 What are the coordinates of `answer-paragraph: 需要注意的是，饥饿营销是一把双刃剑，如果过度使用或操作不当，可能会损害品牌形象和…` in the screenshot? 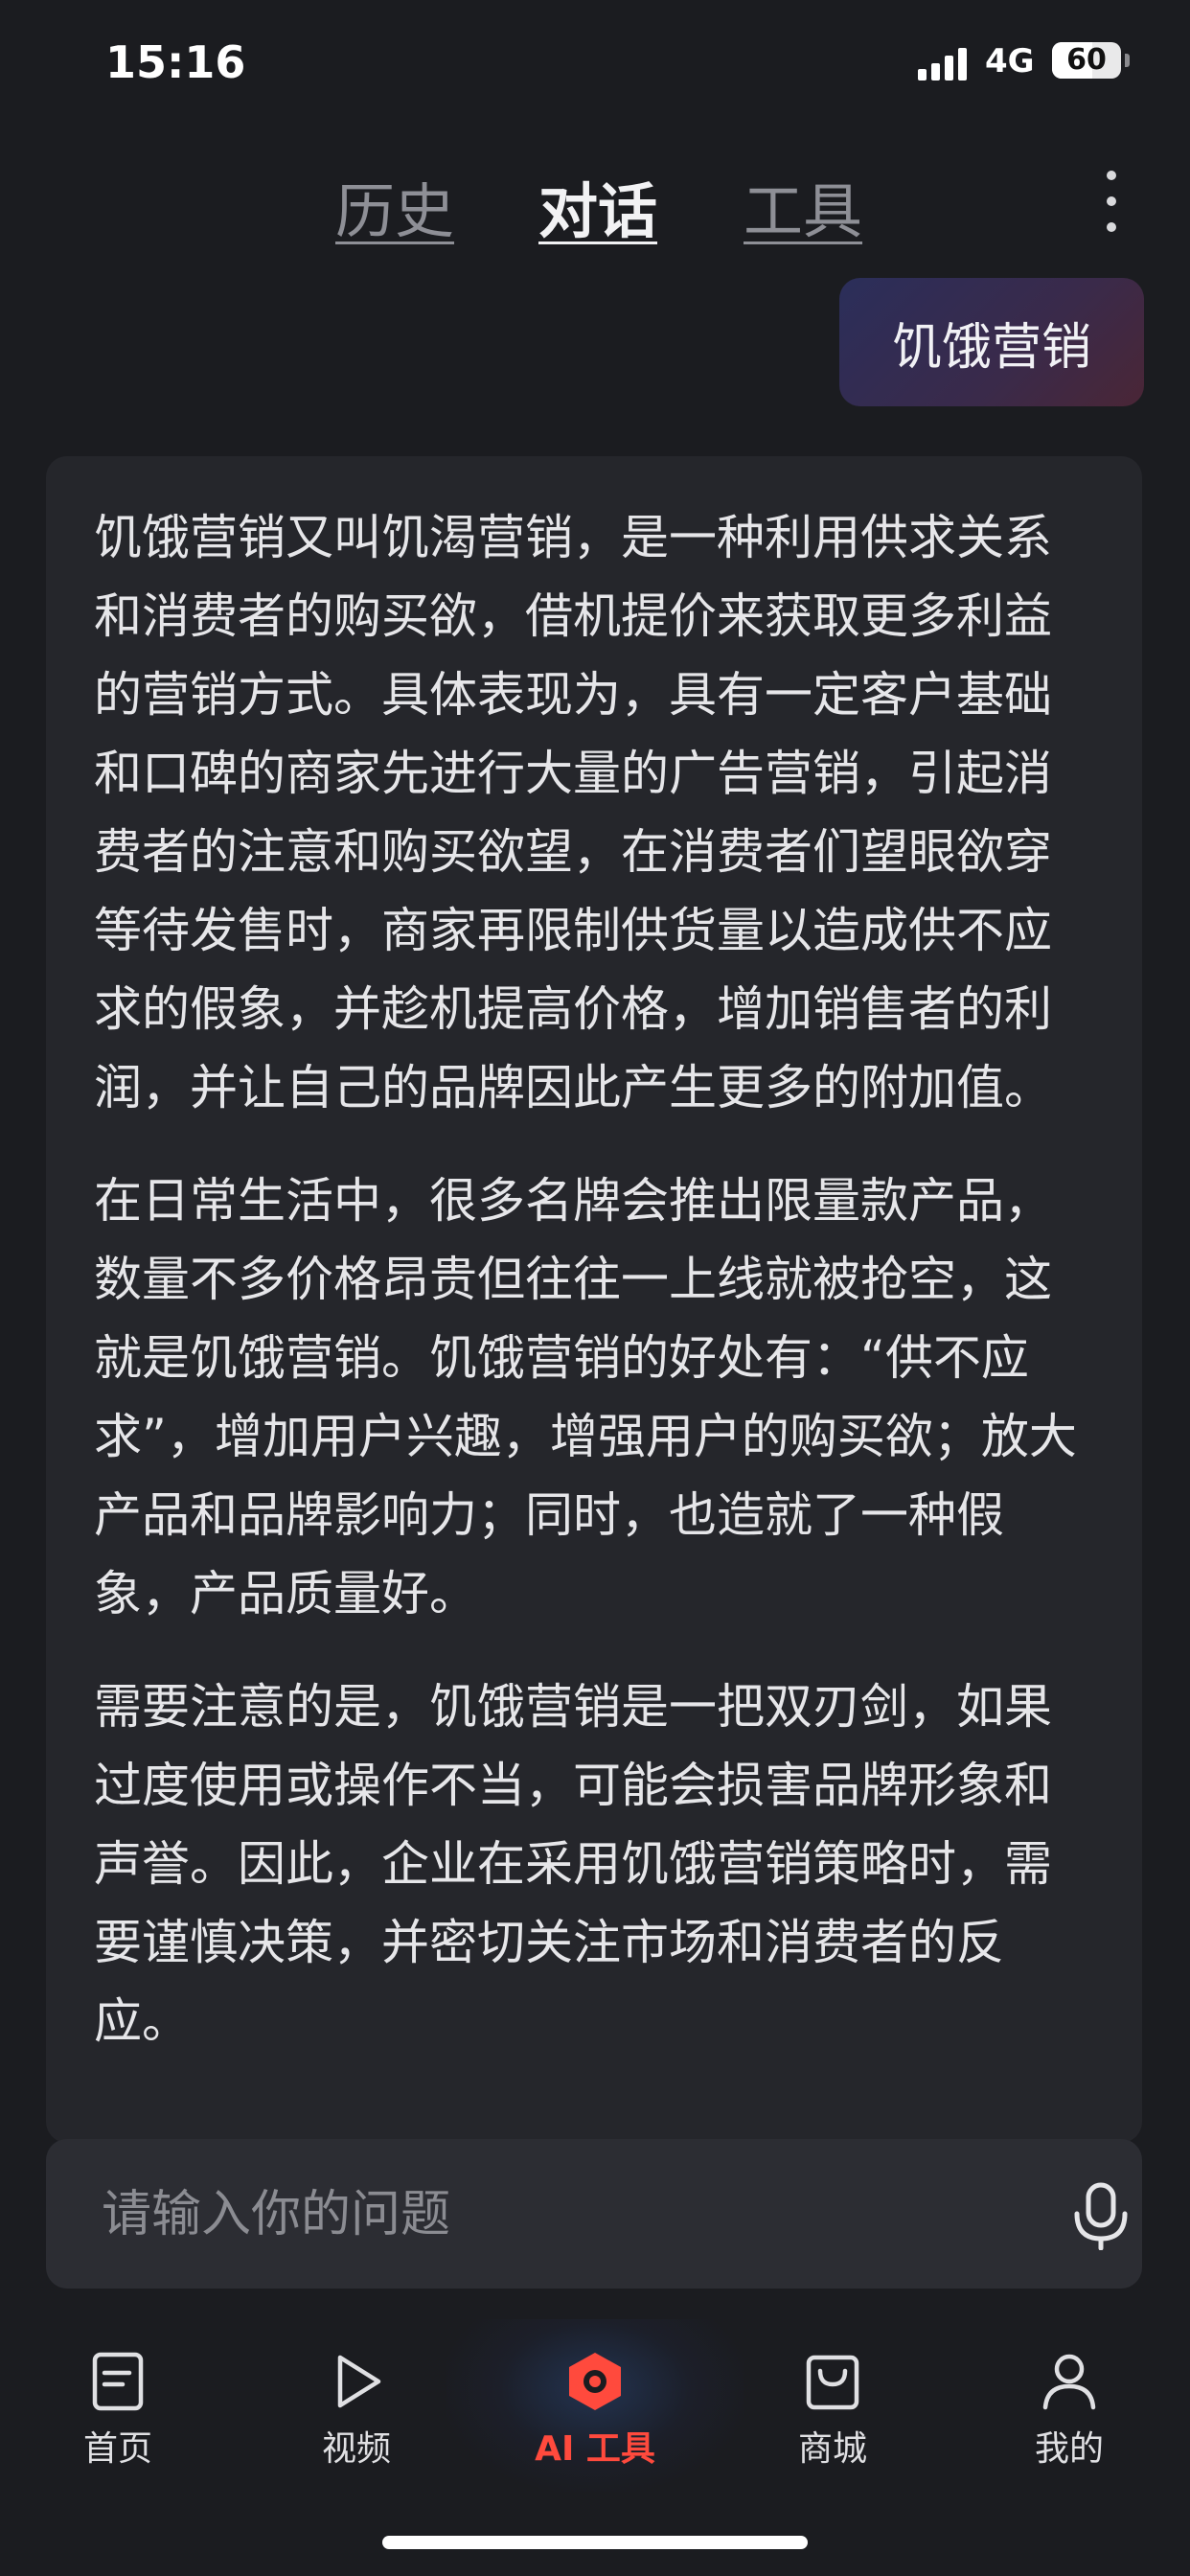 It's located at (573, 1864).